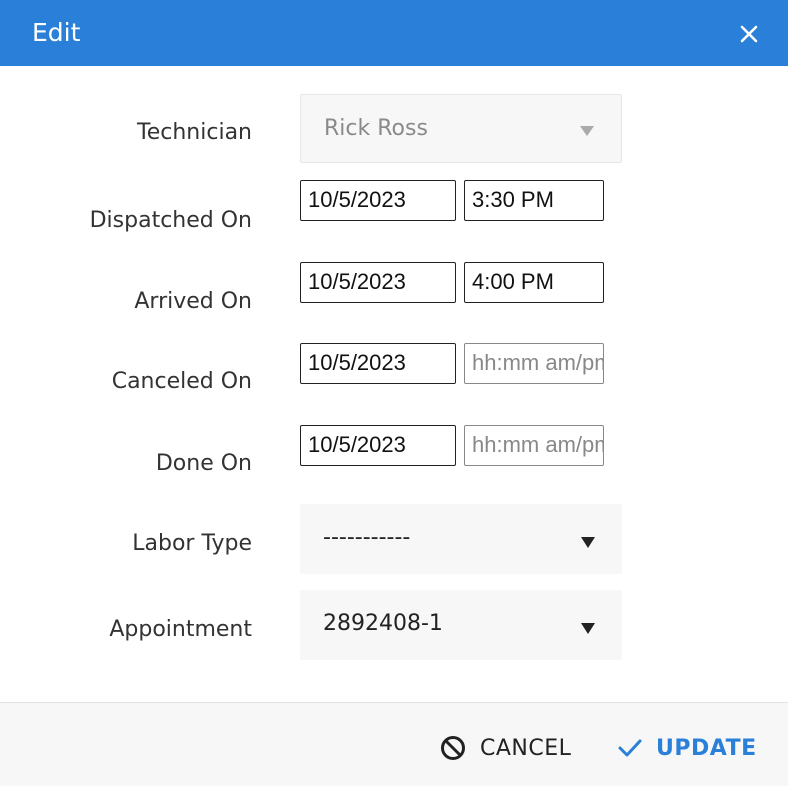 Image resolution: width=788 pixels, height=786 pixels. I want to click on done-on-label: Done On, so click(203, 463).